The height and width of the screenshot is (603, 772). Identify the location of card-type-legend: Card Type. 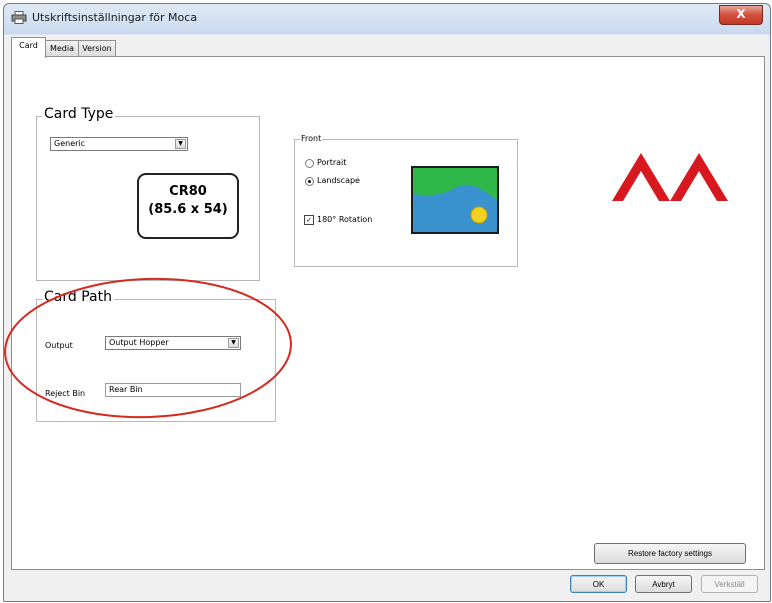
(79, 114).